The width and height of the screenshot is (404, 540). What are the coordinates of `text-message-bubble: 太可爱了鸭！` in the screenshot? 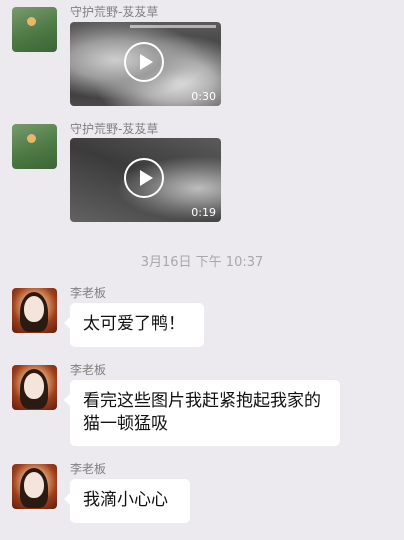 It's located at (134, 325).